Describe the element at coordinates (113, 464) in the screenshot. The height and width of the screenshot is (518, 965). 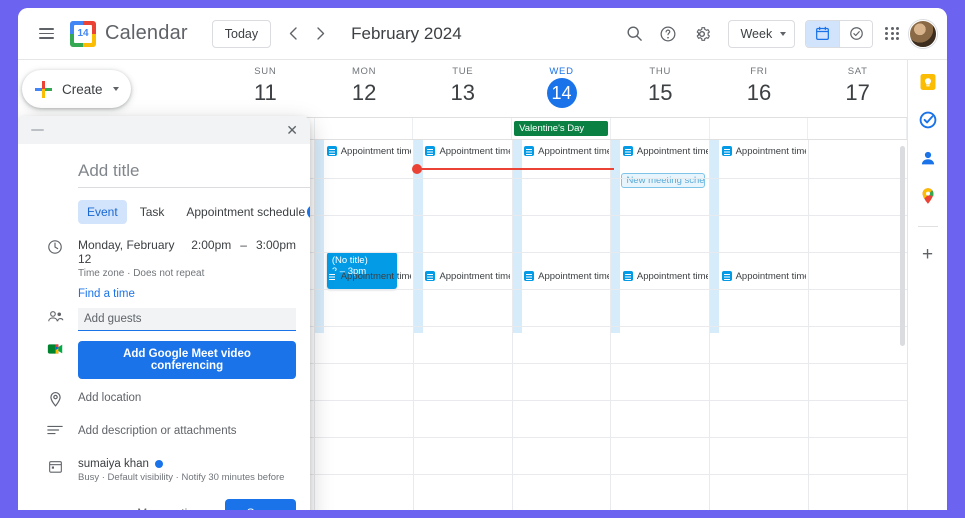
I see `owner-name-text: sumaiya khan` at that location.